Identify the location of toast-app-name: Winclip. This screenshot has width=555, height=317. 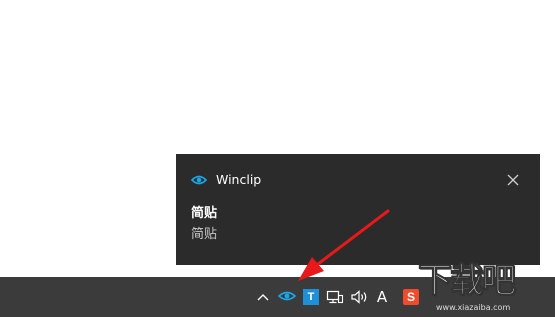
(239, 179).